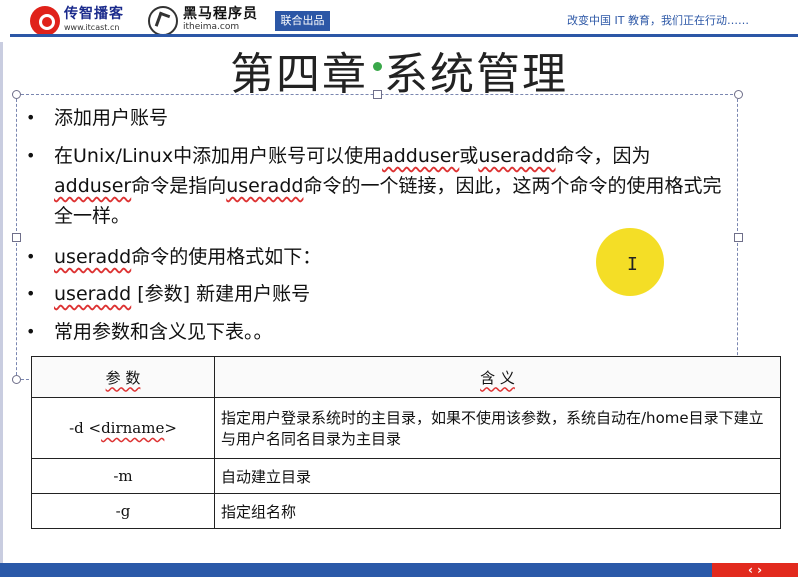 This screenshot has height=577, width=798. I want to click on itcast-name: 传智播客, so click(94, 14).